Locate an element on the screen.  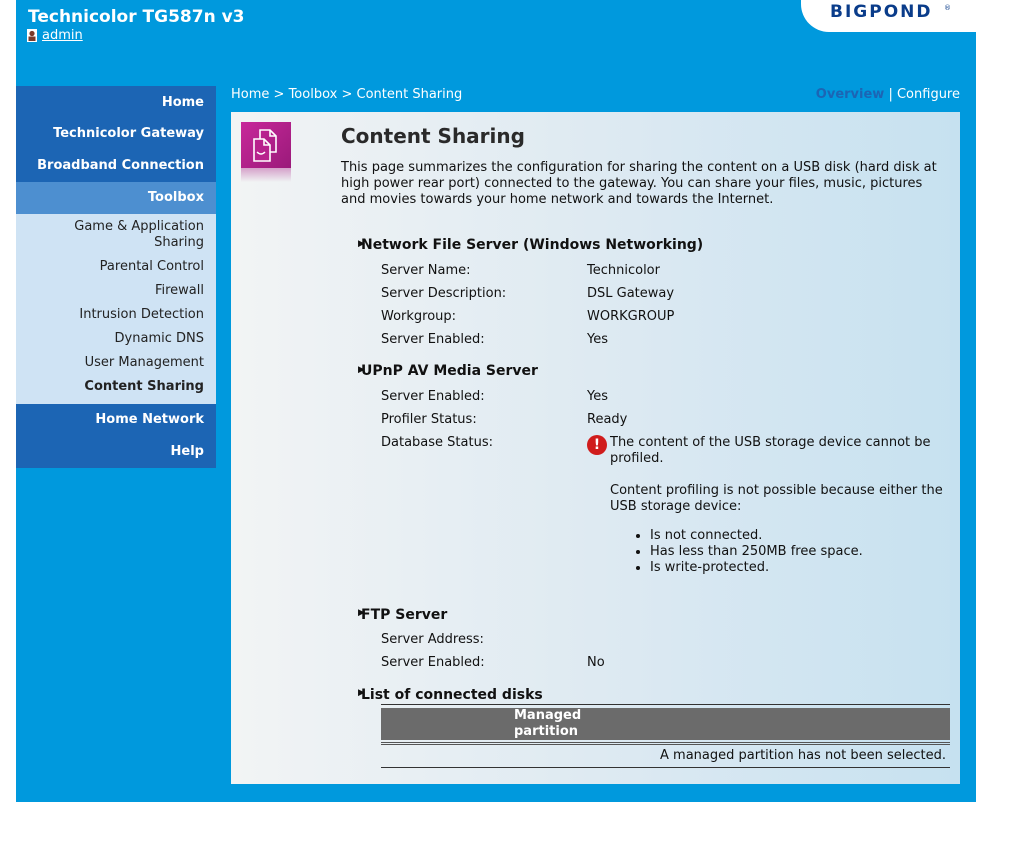
subnav-parental-control: Parental Control is located at coordinates (116, 268).